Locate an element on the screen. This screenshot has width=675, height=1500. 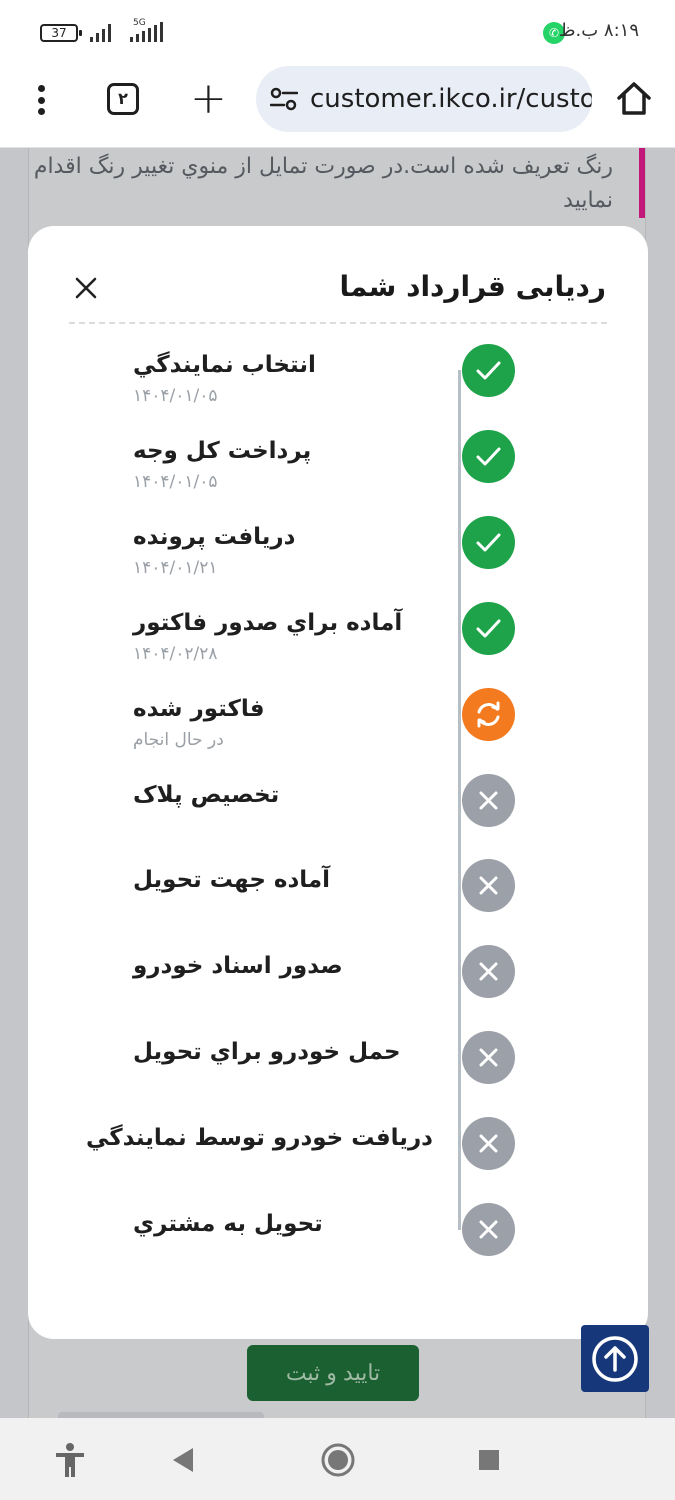
url-text: customer.ikco.ir/customer is located at coordinates (451, 99).